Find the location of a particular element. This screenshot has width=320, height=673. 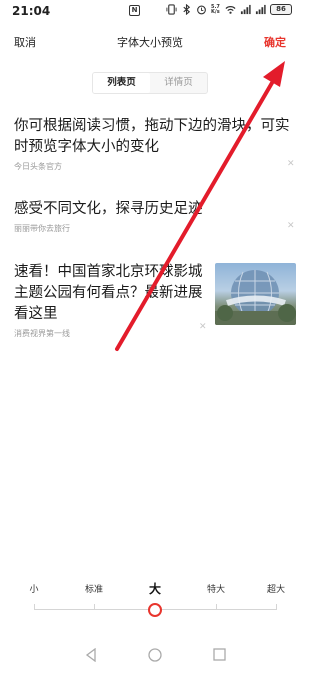

font-size-option-xlarge: 特大 is located at coordinates (216, 588).